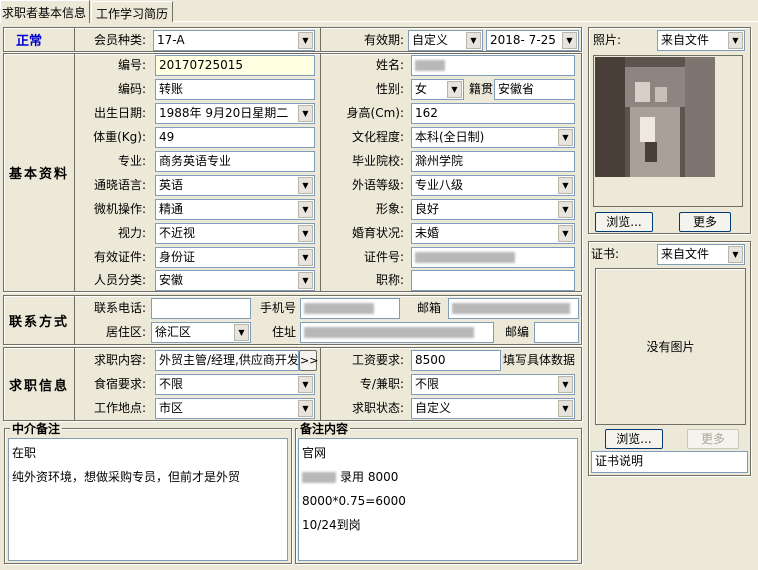  Describe the element at coordinates (465, 257) in the screenshot. I see `redacted-id-number` at that location.